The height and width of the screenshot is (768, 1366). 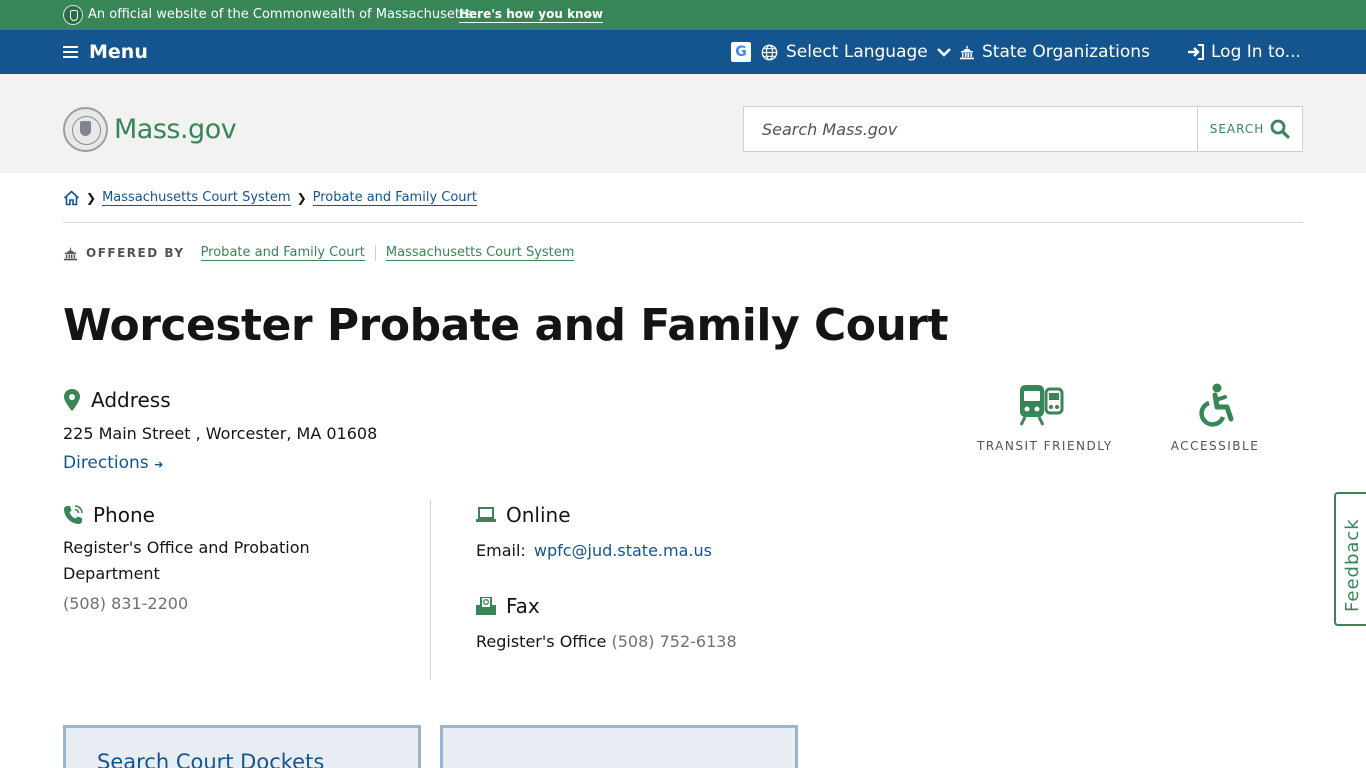 I want to click on offered-by-label: OFFERED BY, so click(x=135, y=253).